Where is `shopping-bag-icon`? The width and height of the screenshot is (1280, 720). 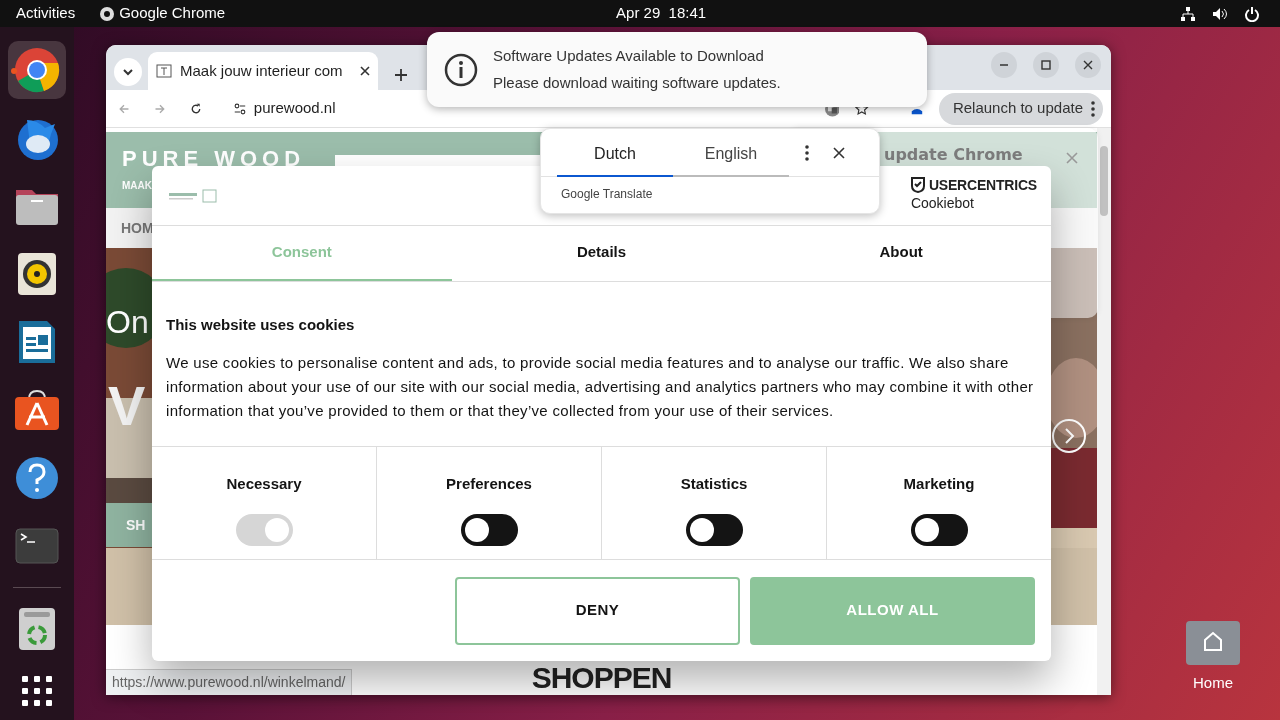
shopping-bag-icon is located at coordinates (37, 410).